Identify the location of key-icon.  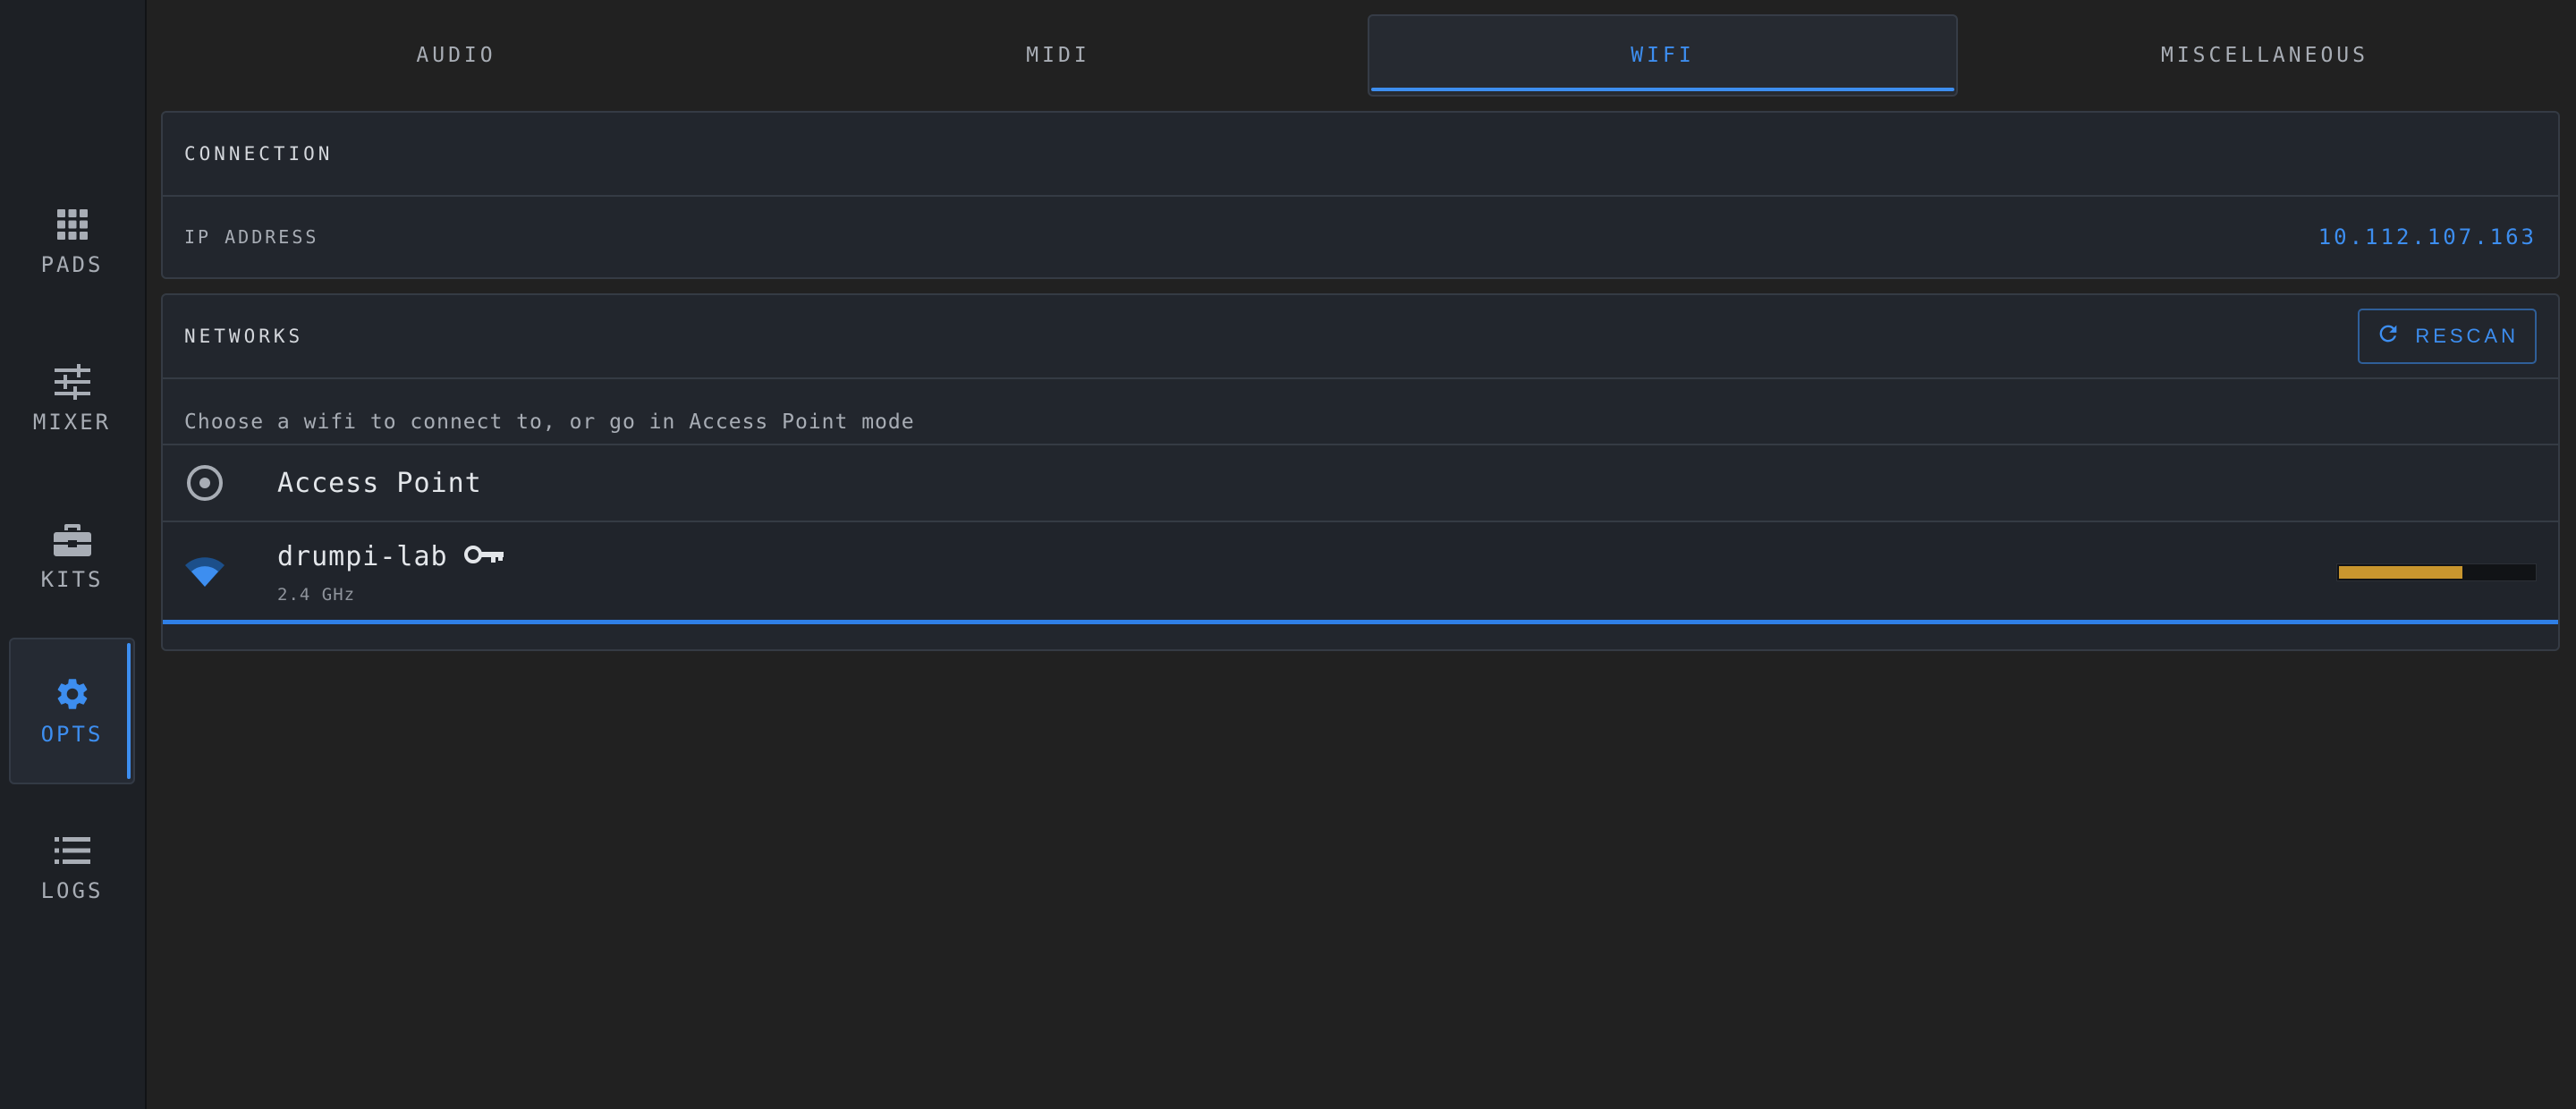
(484, 557).